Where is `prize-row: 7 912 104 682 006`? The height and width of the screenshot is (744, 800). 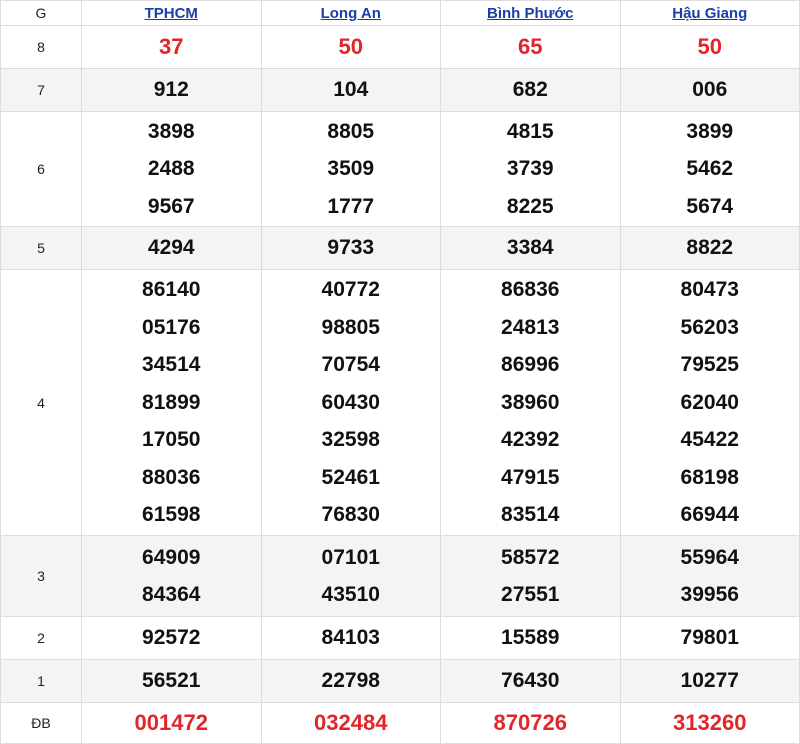 prize-row: 7 912 104 682 006 is located at coordinates (400, 90).